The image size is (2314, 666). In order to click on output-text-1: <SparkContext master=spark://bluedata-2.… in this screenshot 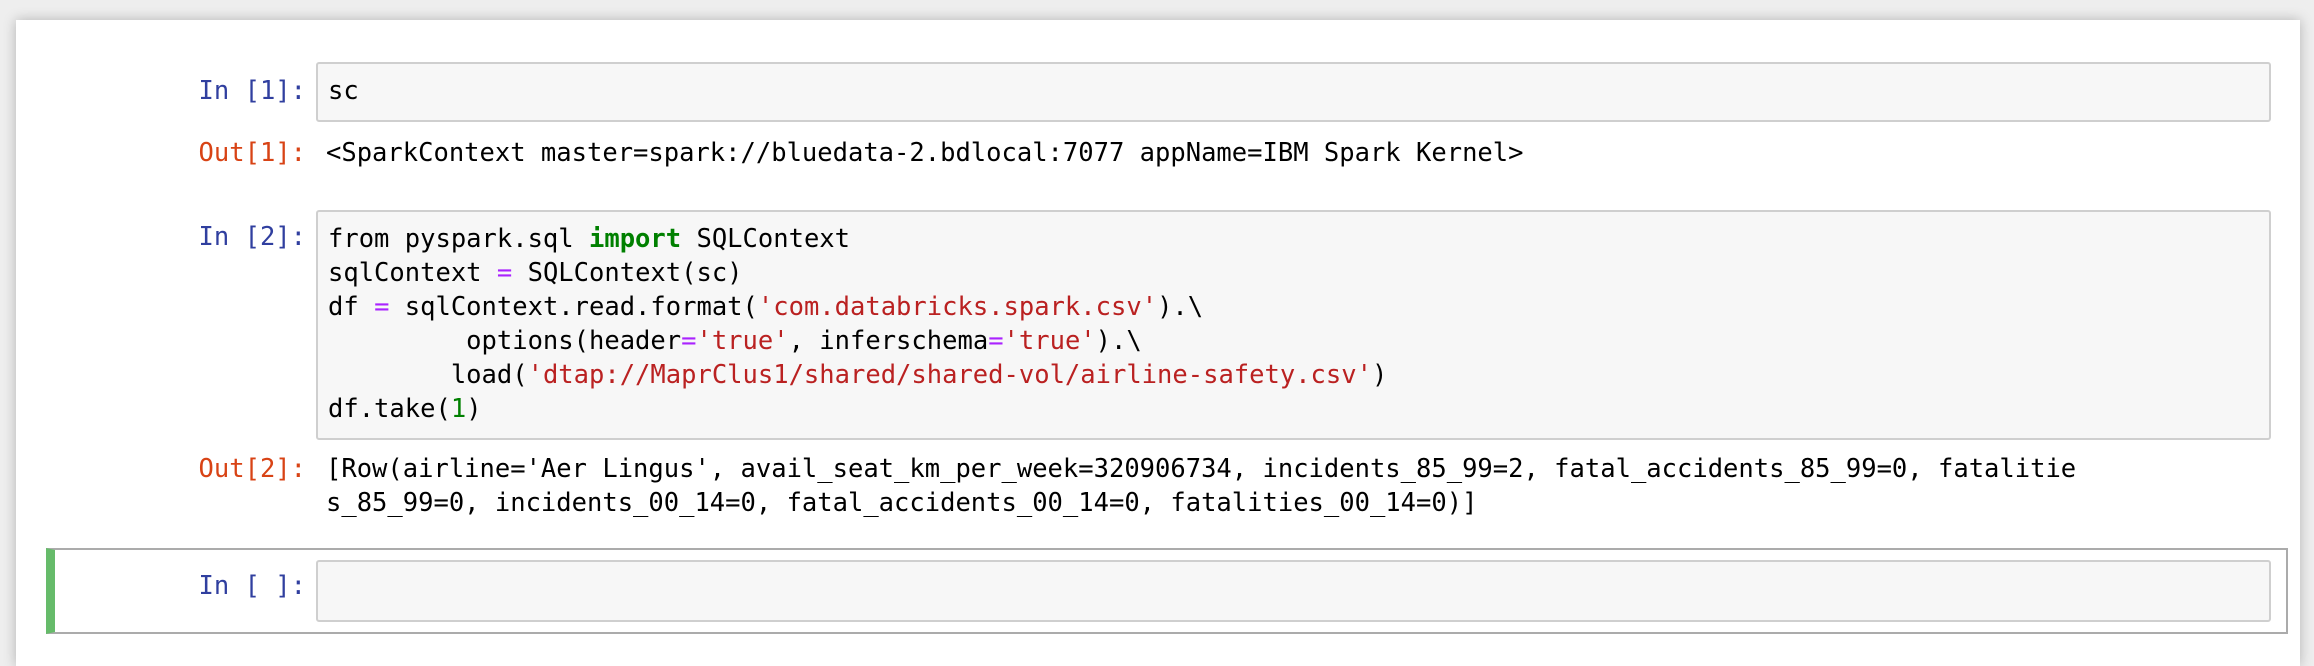, I will do `click(925, 153)`.